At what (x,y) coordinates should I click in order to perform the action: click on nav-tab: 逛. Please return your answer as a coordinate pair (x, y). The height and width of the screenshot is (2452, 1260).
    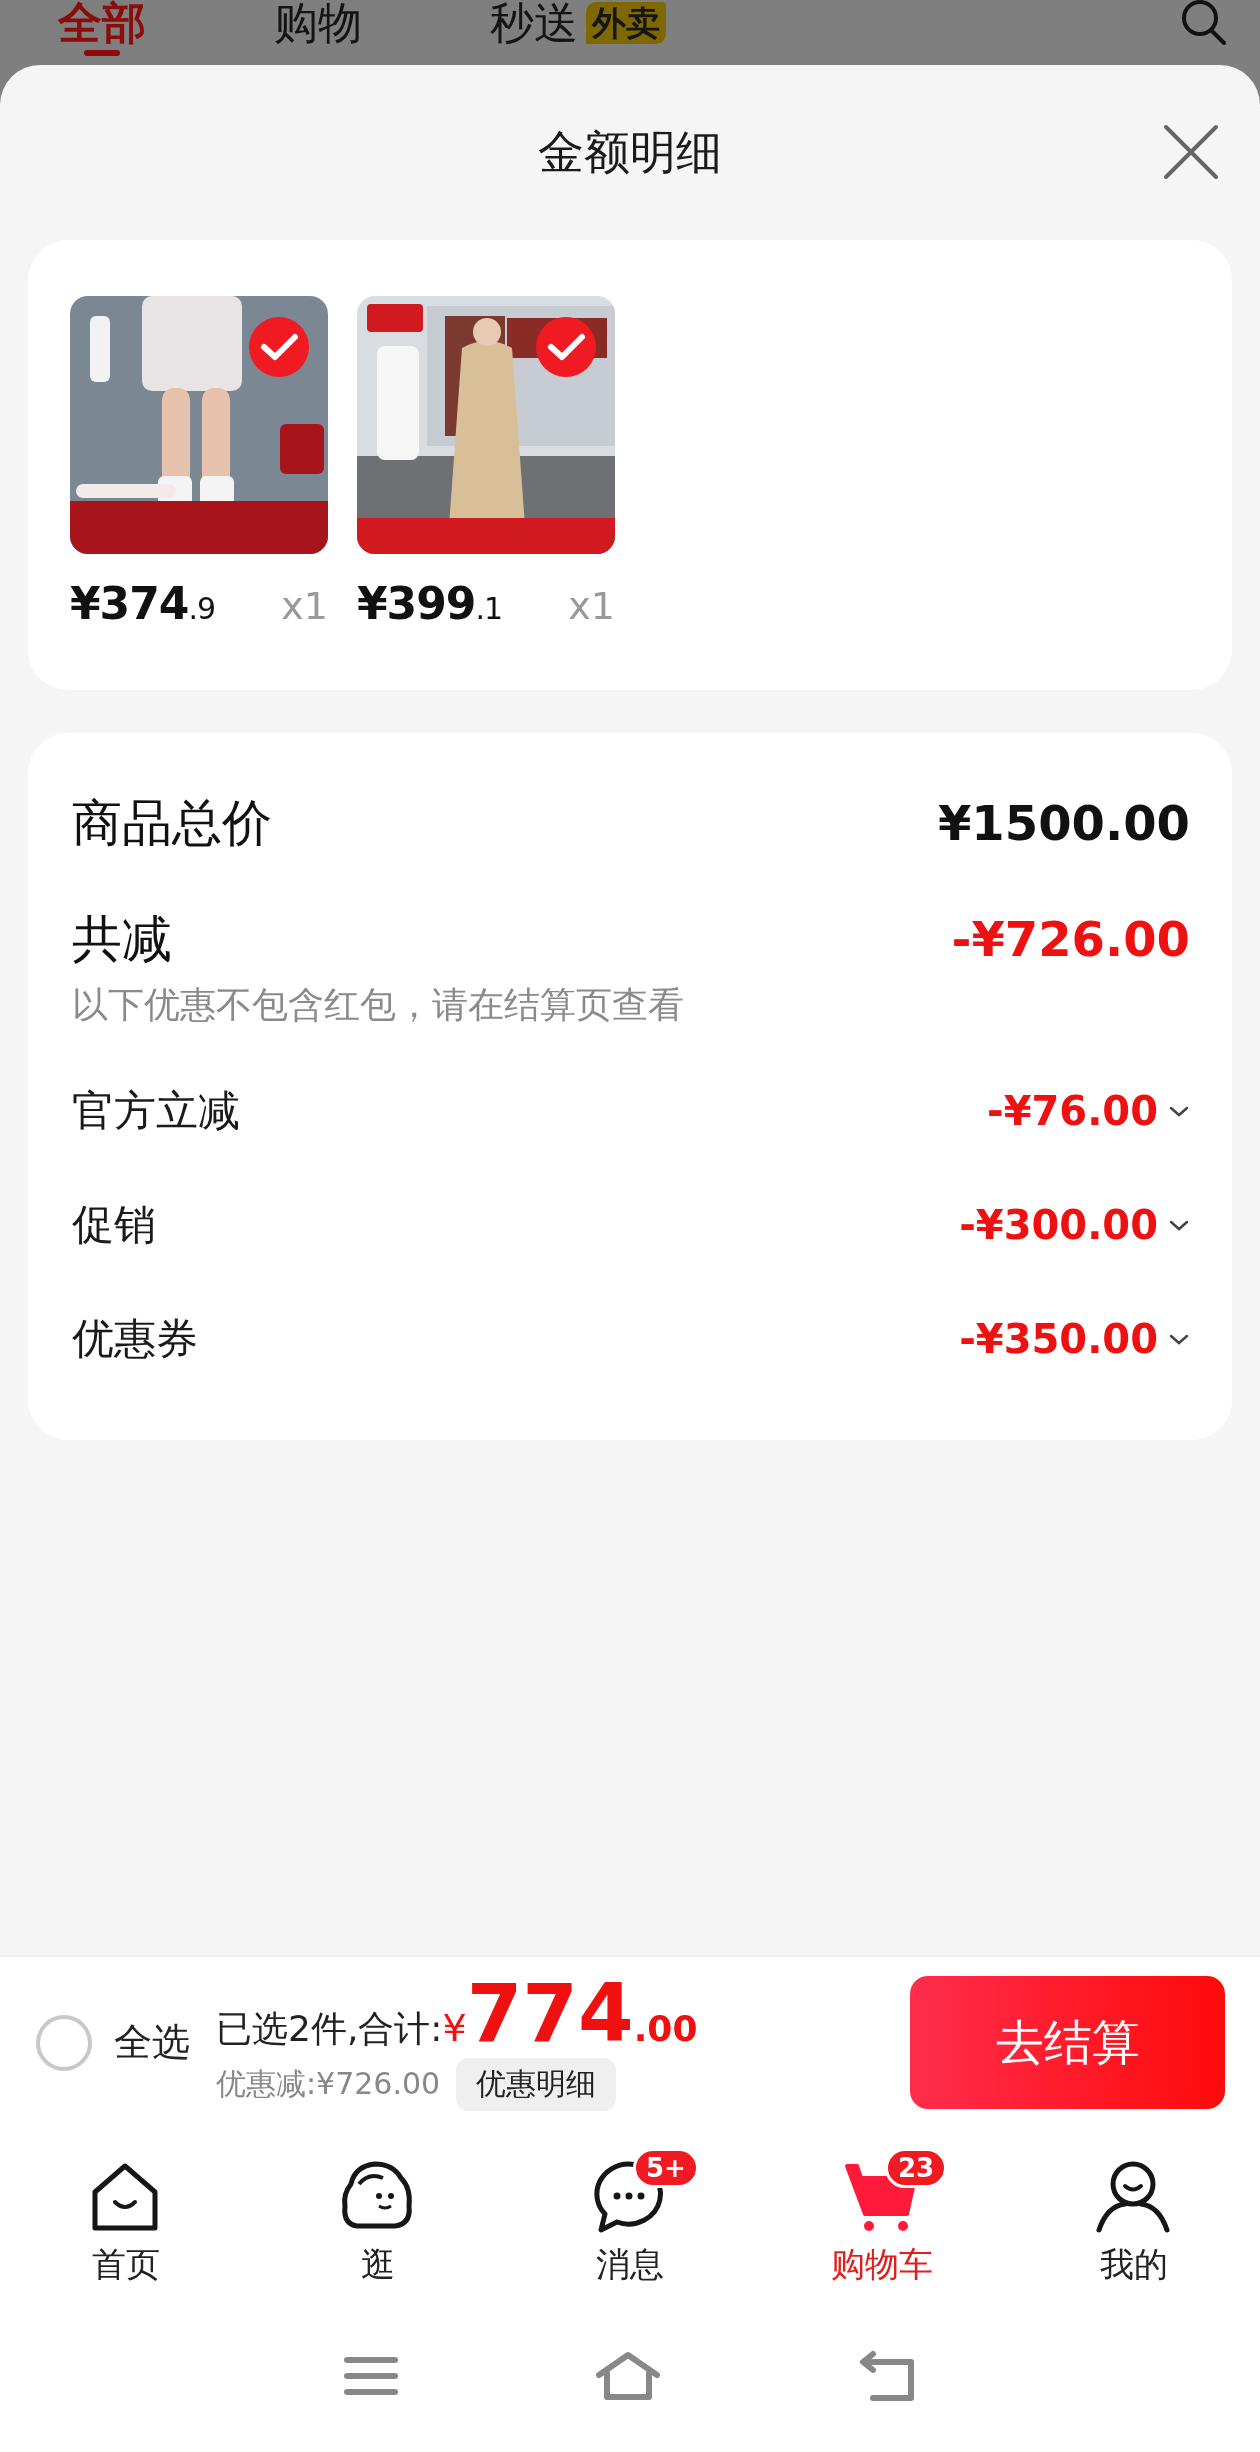
    Looking at the image, I should click on (378, 2219).